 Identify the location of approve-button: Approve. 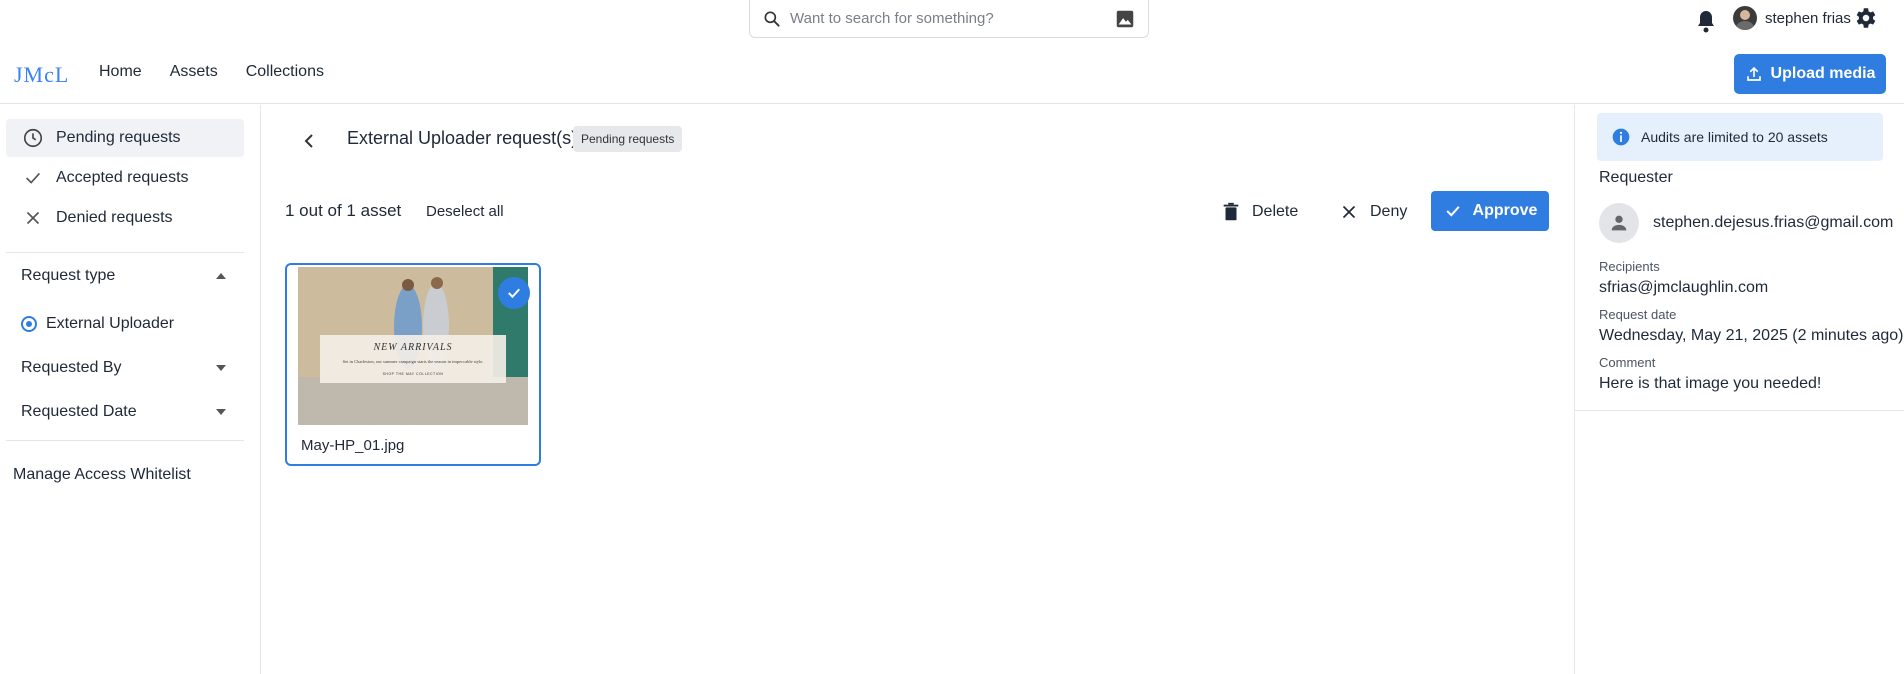
(1490, 211).